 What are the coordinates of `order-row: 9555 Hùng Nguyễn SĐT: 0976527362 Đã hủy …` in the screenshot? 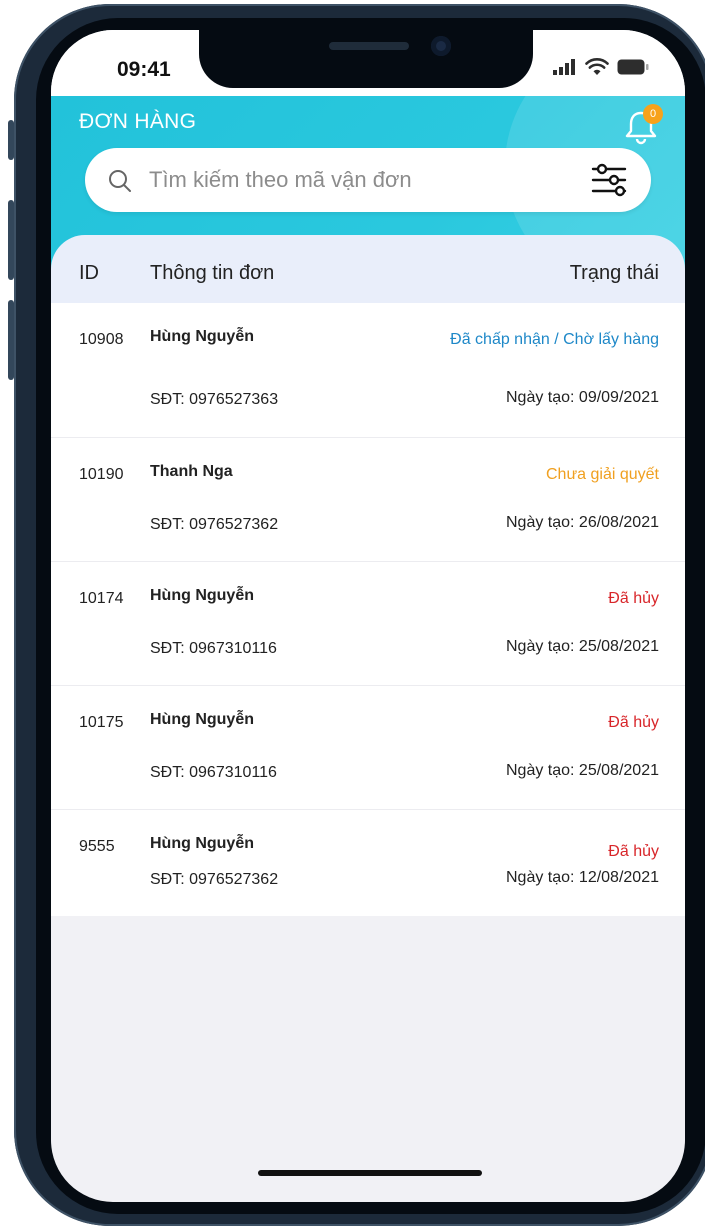 It's located at (368, 863).